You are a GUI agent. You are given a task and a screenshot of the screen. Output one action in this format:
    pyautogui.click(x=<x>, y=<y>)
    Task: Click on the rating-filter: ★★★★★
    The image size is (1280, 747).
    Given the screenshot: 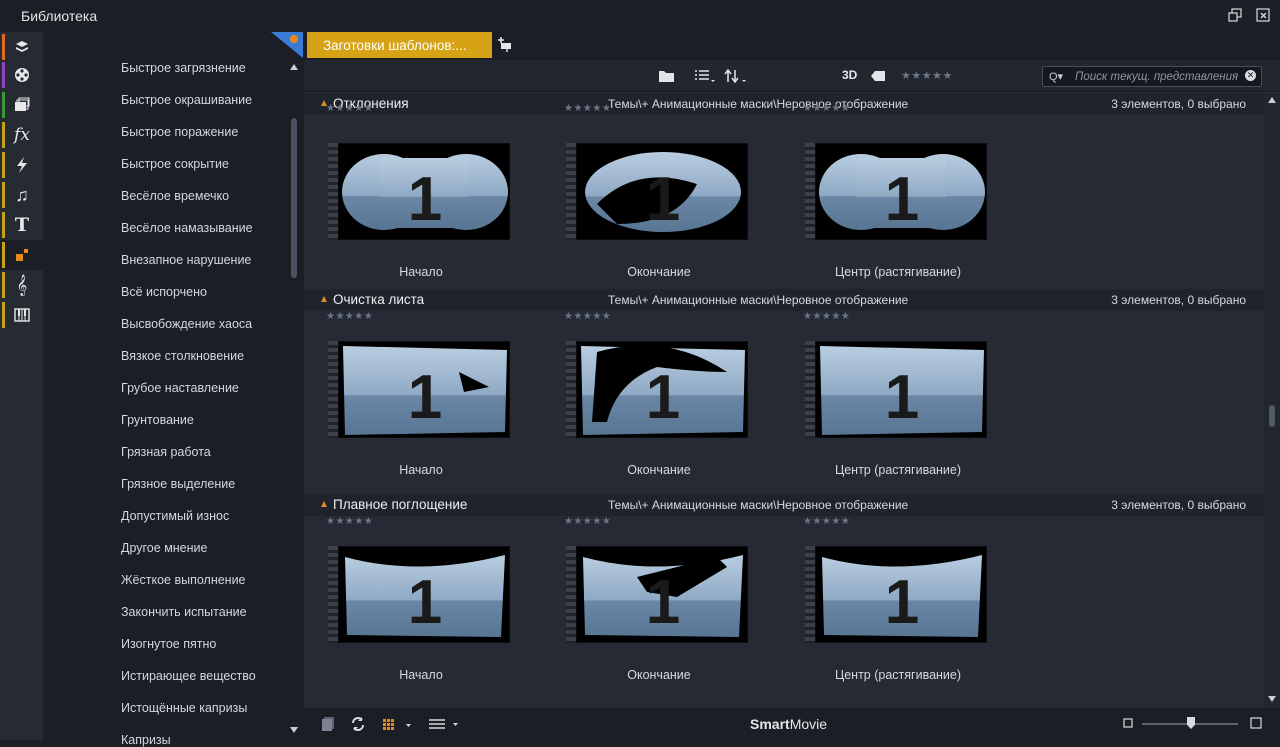 What is the action you would take?
    pyautogui.click(x=927, y=77)
    